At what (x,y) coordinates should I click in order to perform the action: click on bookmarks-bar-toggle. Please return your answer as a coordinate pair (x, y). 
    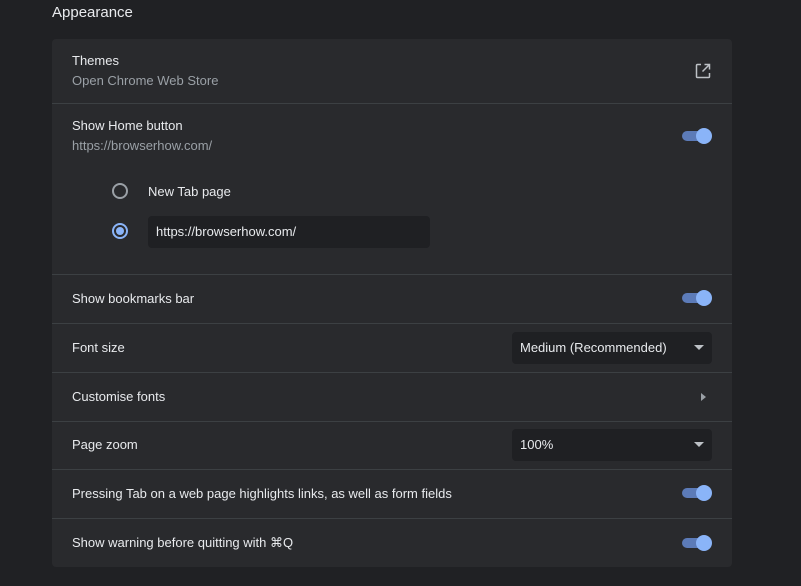
    Looking at the image, I should click on (696, 298).